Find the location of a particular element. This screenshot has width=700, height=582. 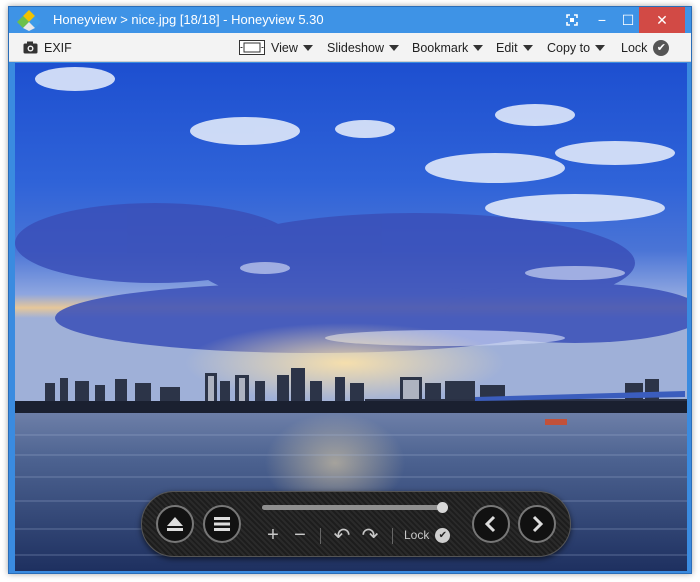

copy-to-label: Copy to is located at coordinates (569, 47).